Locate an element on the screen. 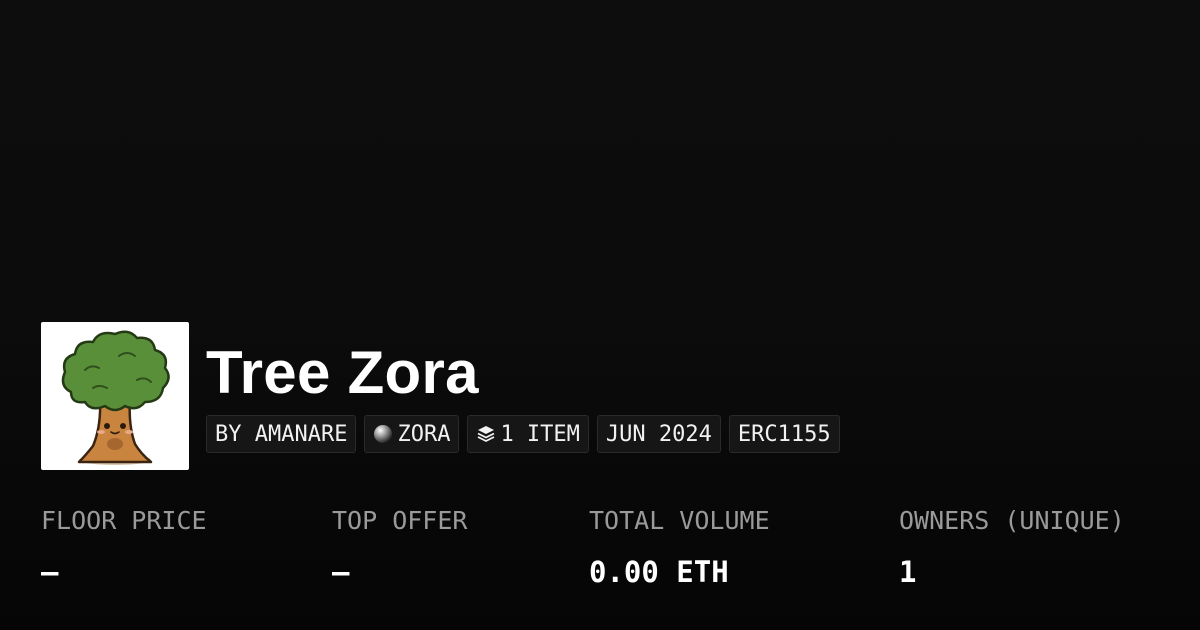  chain-tag: ZORA is located at coordinates (412, 434).